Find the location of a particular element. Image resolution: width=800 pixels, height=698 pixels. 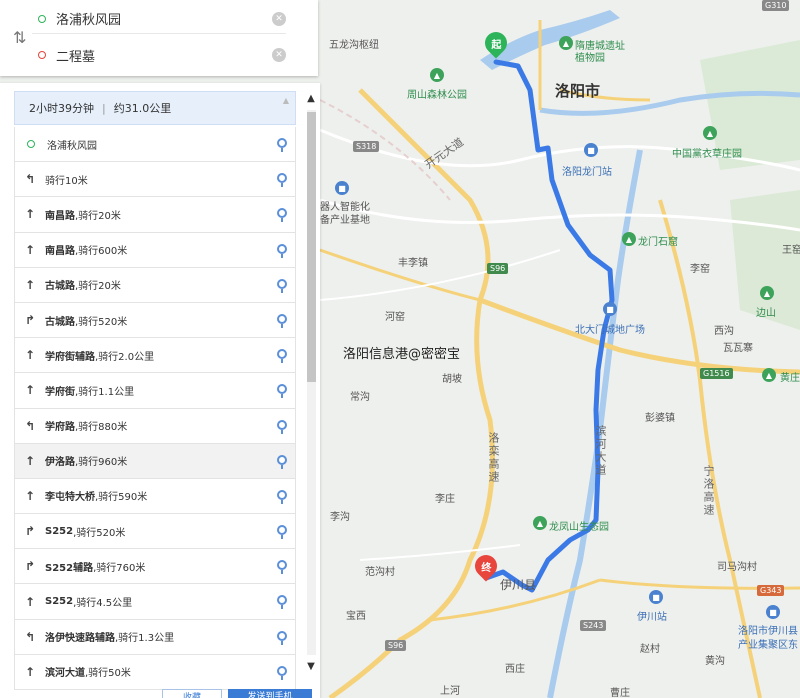

route-step: ↑ 学府街辅路 ,骑行2.0公里 is located at coordinates (155, 356).